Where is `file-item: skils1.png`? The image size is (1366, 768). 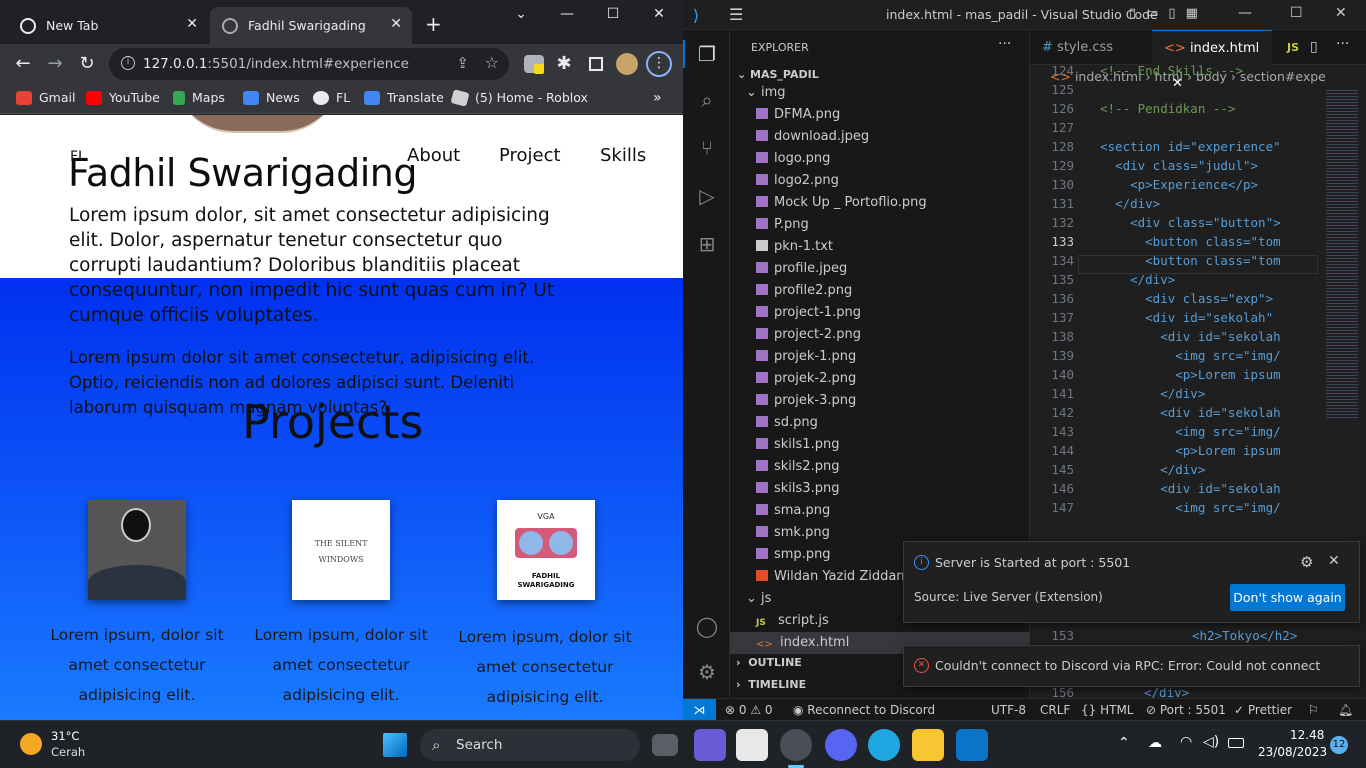
file-item: skils1.png is located at coordinates (880, 445).